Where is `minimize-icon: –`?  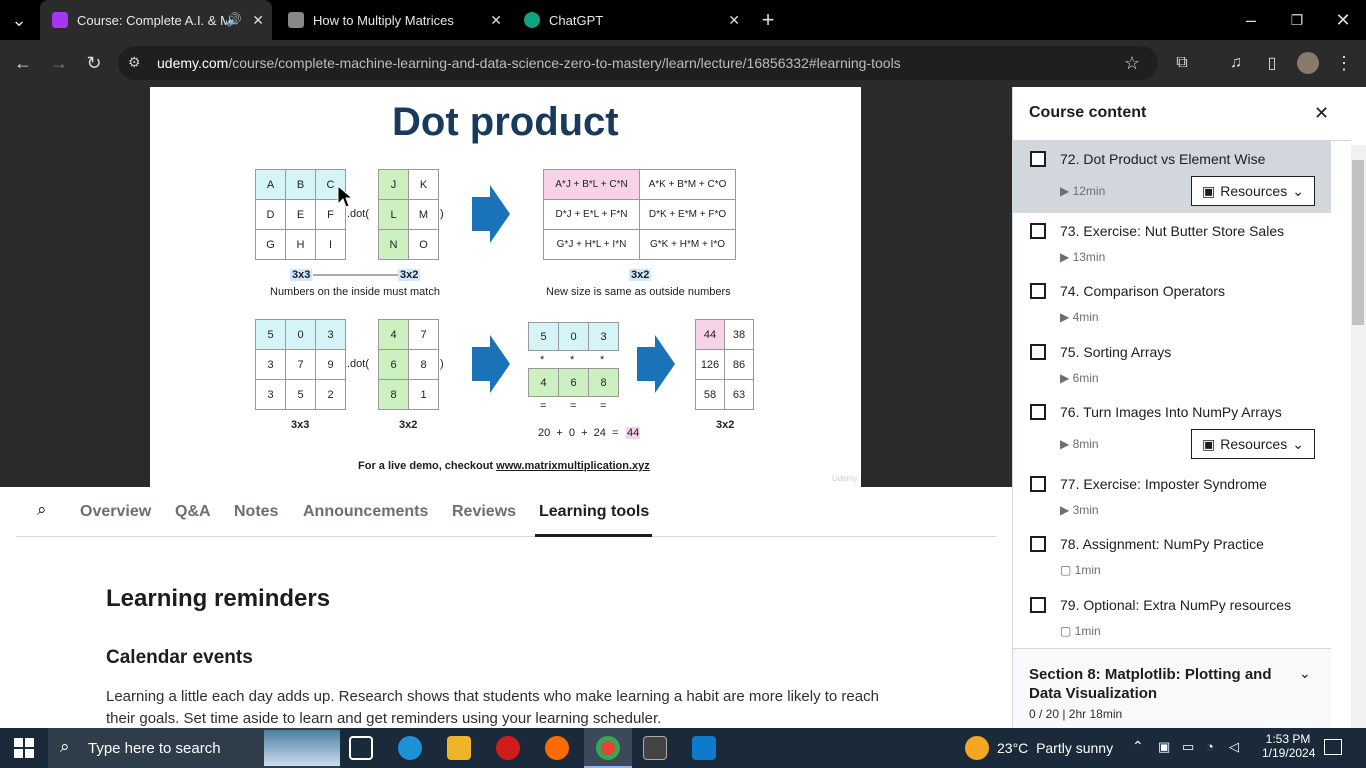 minimize-icon: – is located at coordinates (1251, 20).